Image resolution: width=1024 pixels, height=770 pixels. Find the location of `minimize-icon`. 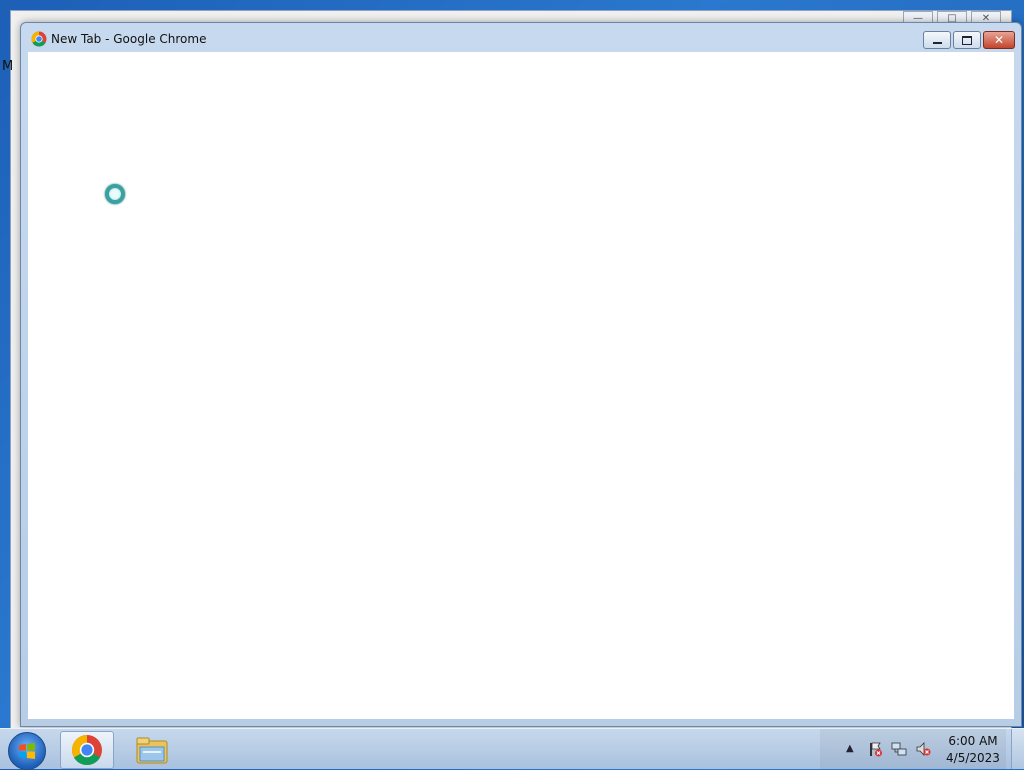

minimize-icon is located at coordinates (937, 42).